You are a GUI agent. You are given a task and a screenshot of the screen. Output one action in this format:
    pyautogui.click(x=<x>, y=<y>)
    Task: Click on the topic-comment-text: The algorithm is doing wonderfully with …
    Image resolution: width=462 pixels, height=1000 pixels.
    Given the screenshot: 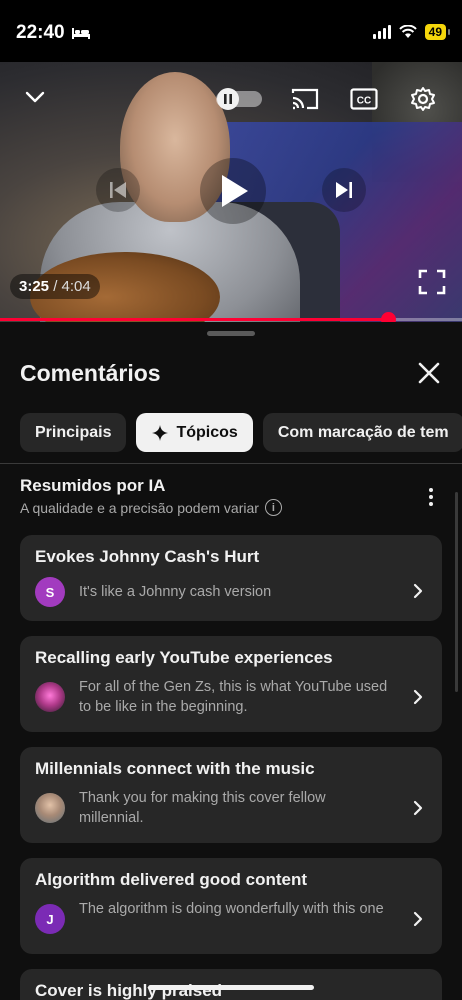 What is the action you would take?
    pyautogui.click(x=231, y=909)
    